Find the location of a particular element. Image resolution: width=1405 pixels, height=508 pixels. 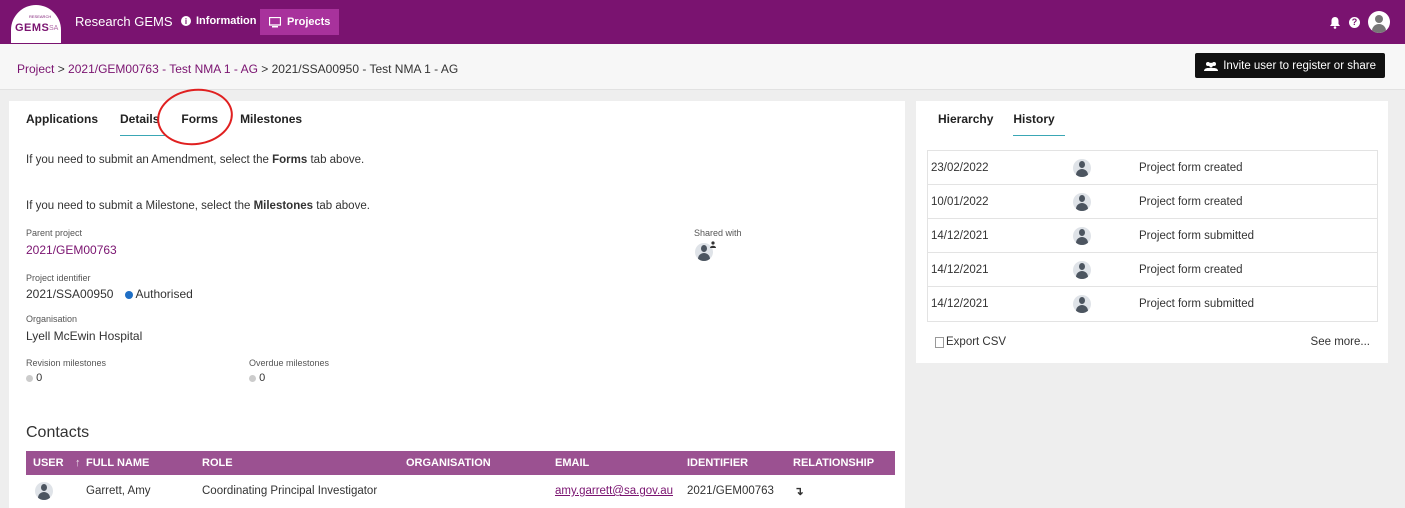

col-user: USER is located at coordinates (48, 463).